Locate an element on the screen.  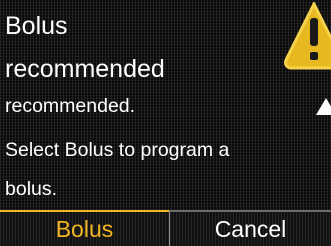
cancel-softkey-button: Cancel is located at coordinates (250, 228).